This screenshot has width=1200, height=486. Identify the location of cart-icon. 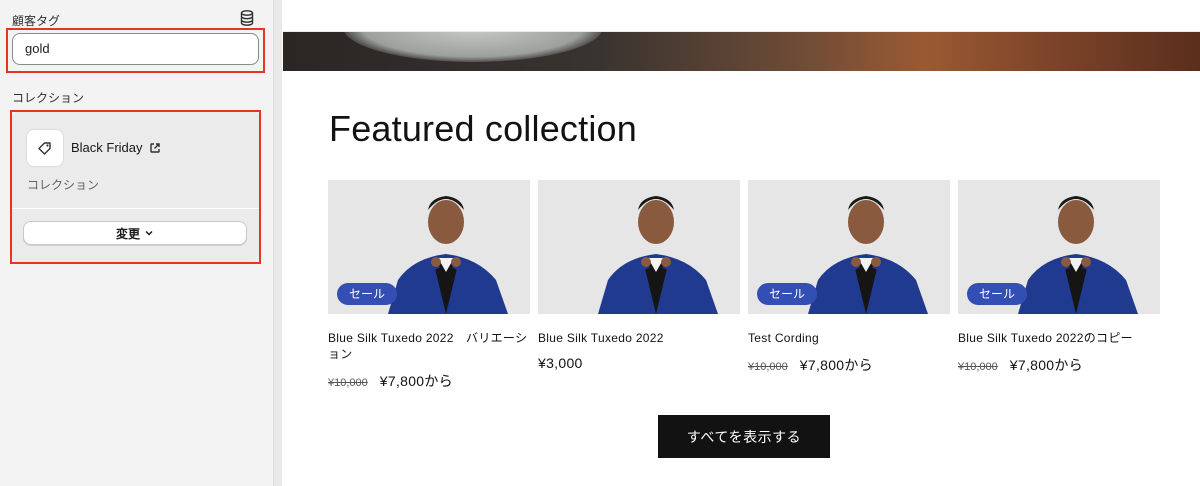
(1158, 2).